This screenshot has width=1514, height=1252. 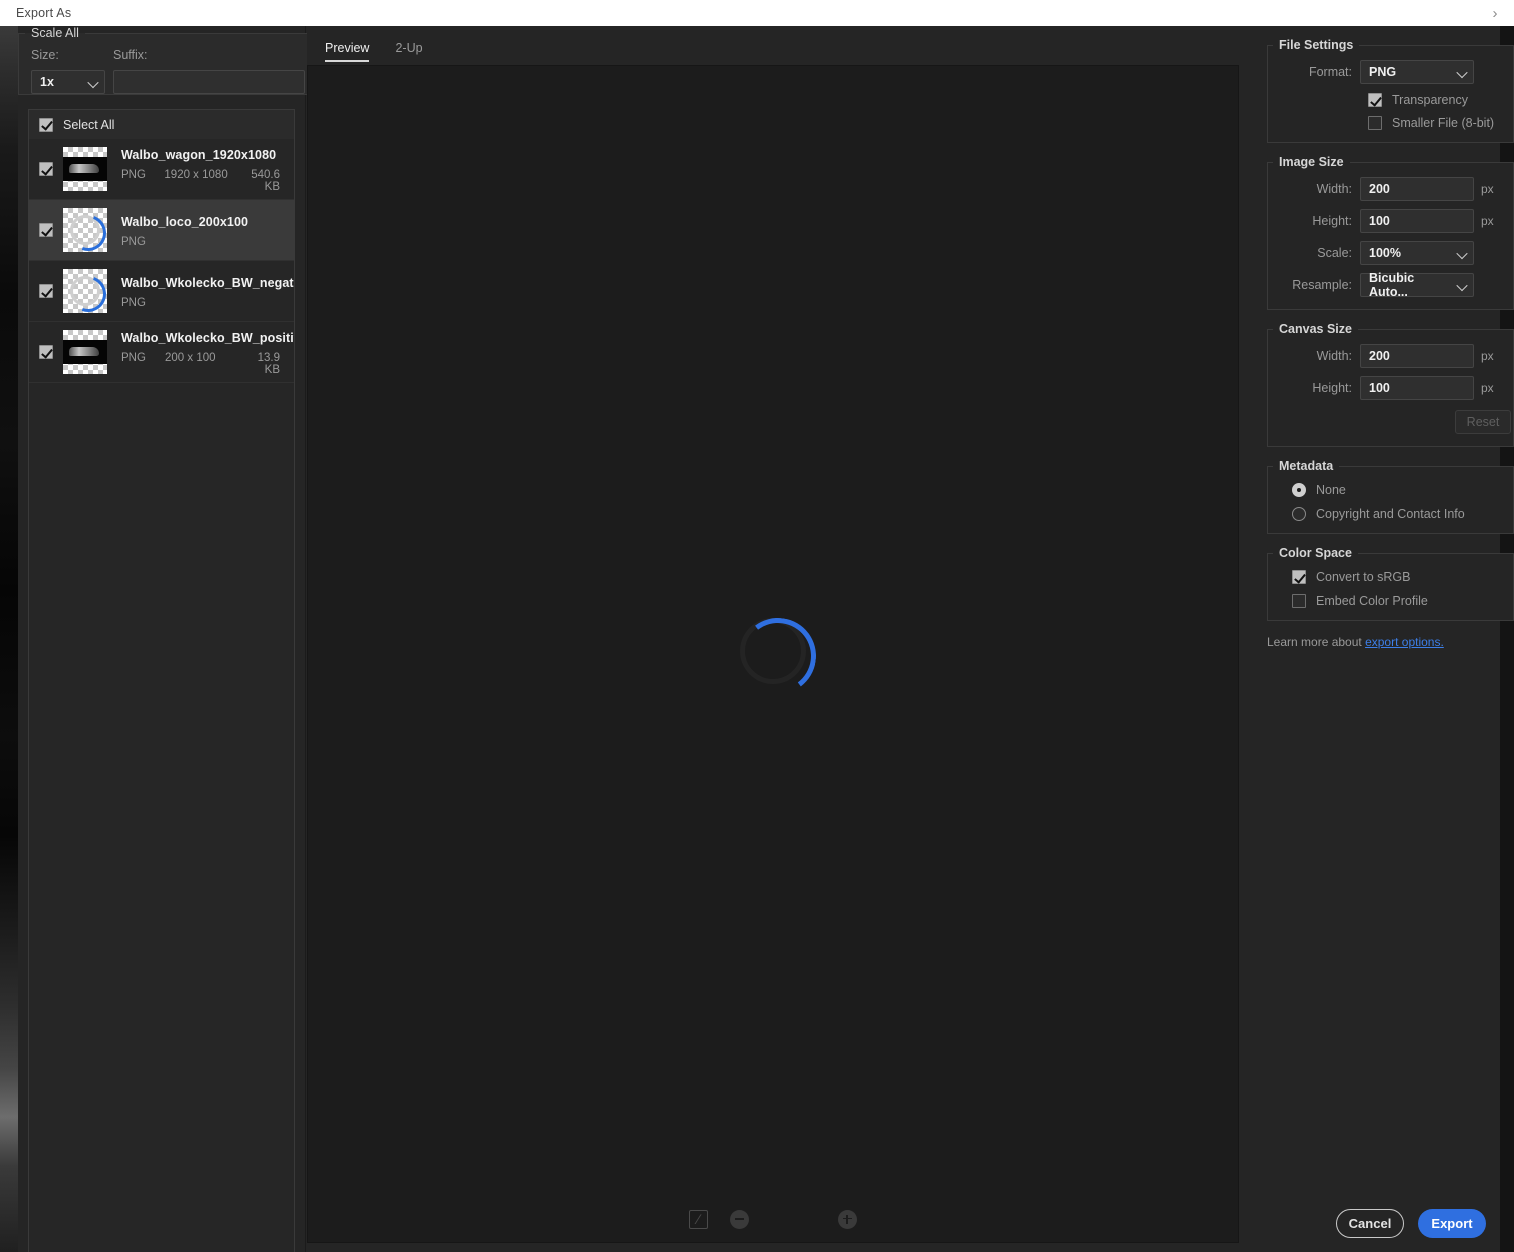 What do you see at coordinates (265, 180) in the screenshot?
I see `list-item-filesize: 540.6 KB` at bounding box center [265, 180].